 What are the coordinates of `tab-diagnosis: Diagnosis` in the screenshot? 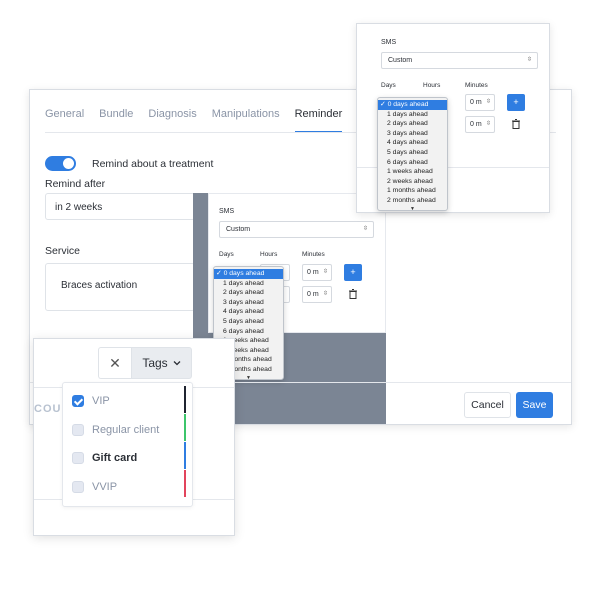 It's located at (172, 120).